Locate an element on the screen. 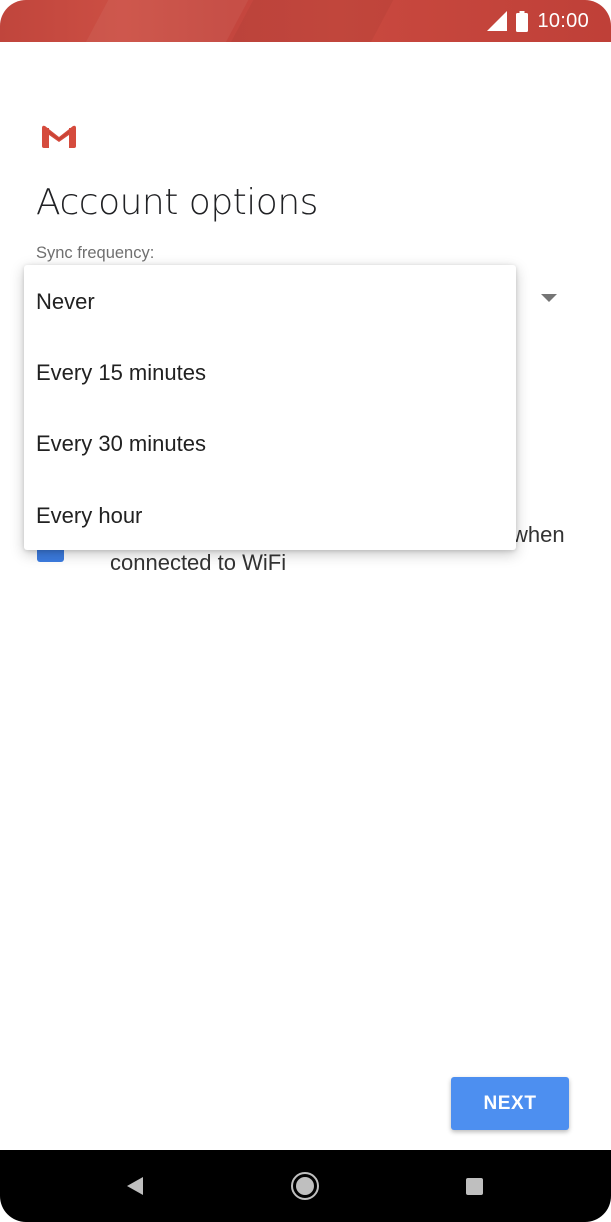 The height and width of the screenshot is (1222, 611). next-button: NEXT is located at coordinates (510, 1103).